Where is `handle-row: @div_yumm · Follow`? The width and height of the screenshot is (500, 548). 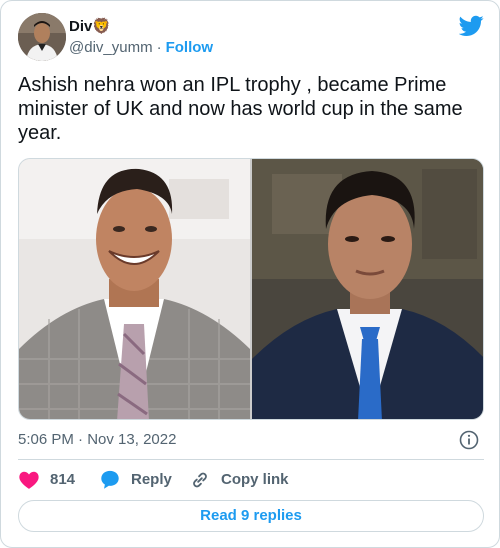 handle-row: @div_yumm · Follow is located at coordinates (141, 48).